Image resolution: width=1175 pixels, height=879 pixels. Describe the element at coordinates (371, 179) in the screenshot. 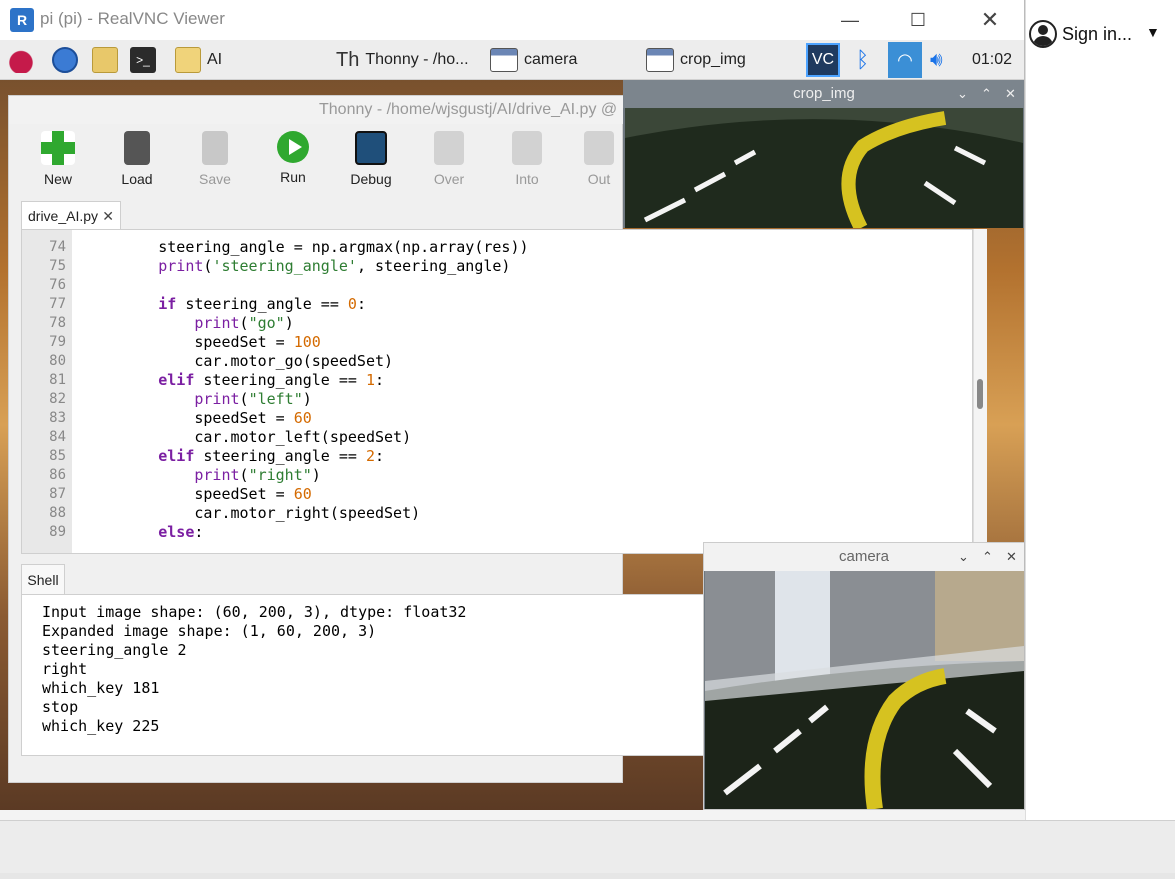

I see `debug-label: Debug` at that location.